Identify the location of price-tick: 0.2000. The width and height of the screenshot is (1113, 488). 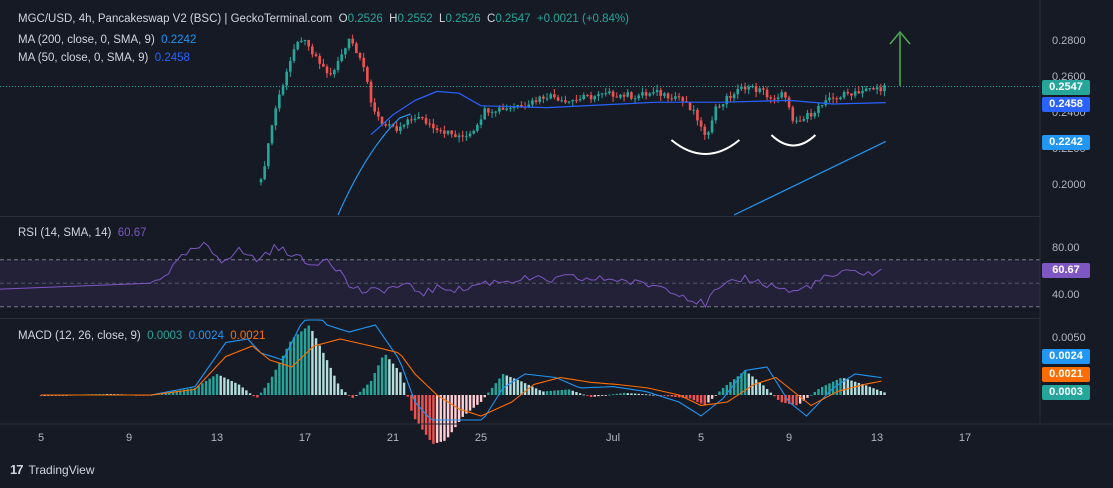
(1069, 185).